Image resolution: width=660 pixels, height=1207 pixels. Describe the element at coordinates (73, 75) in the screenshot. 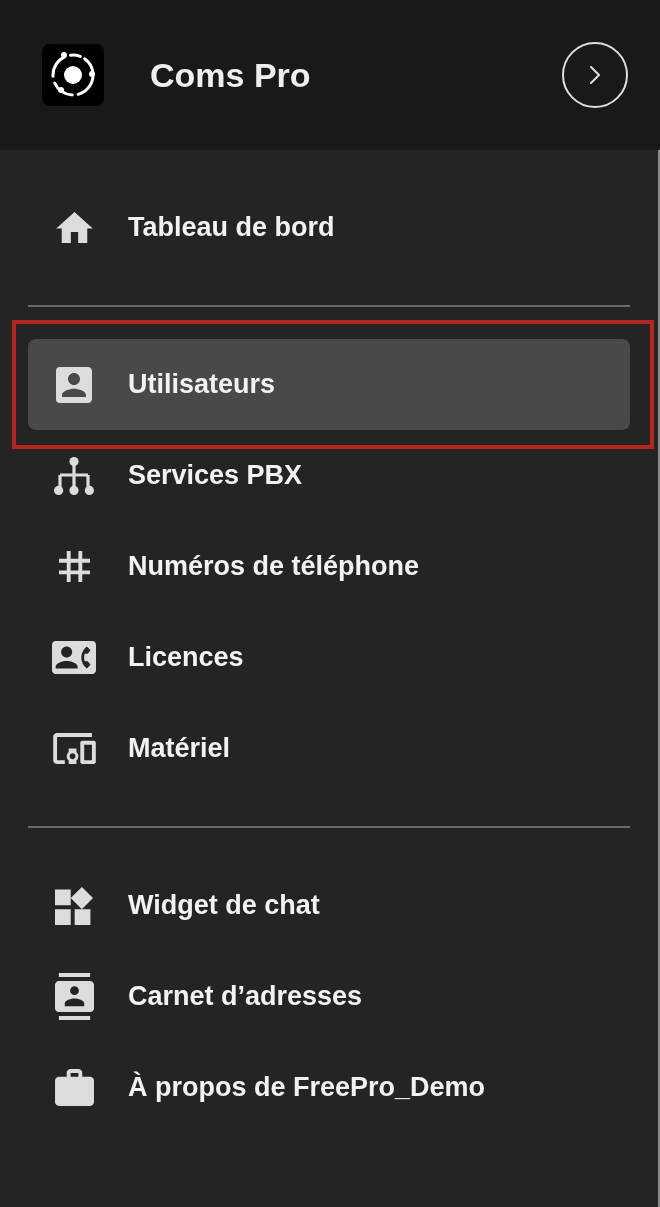

I see `logo-icon` at that location.